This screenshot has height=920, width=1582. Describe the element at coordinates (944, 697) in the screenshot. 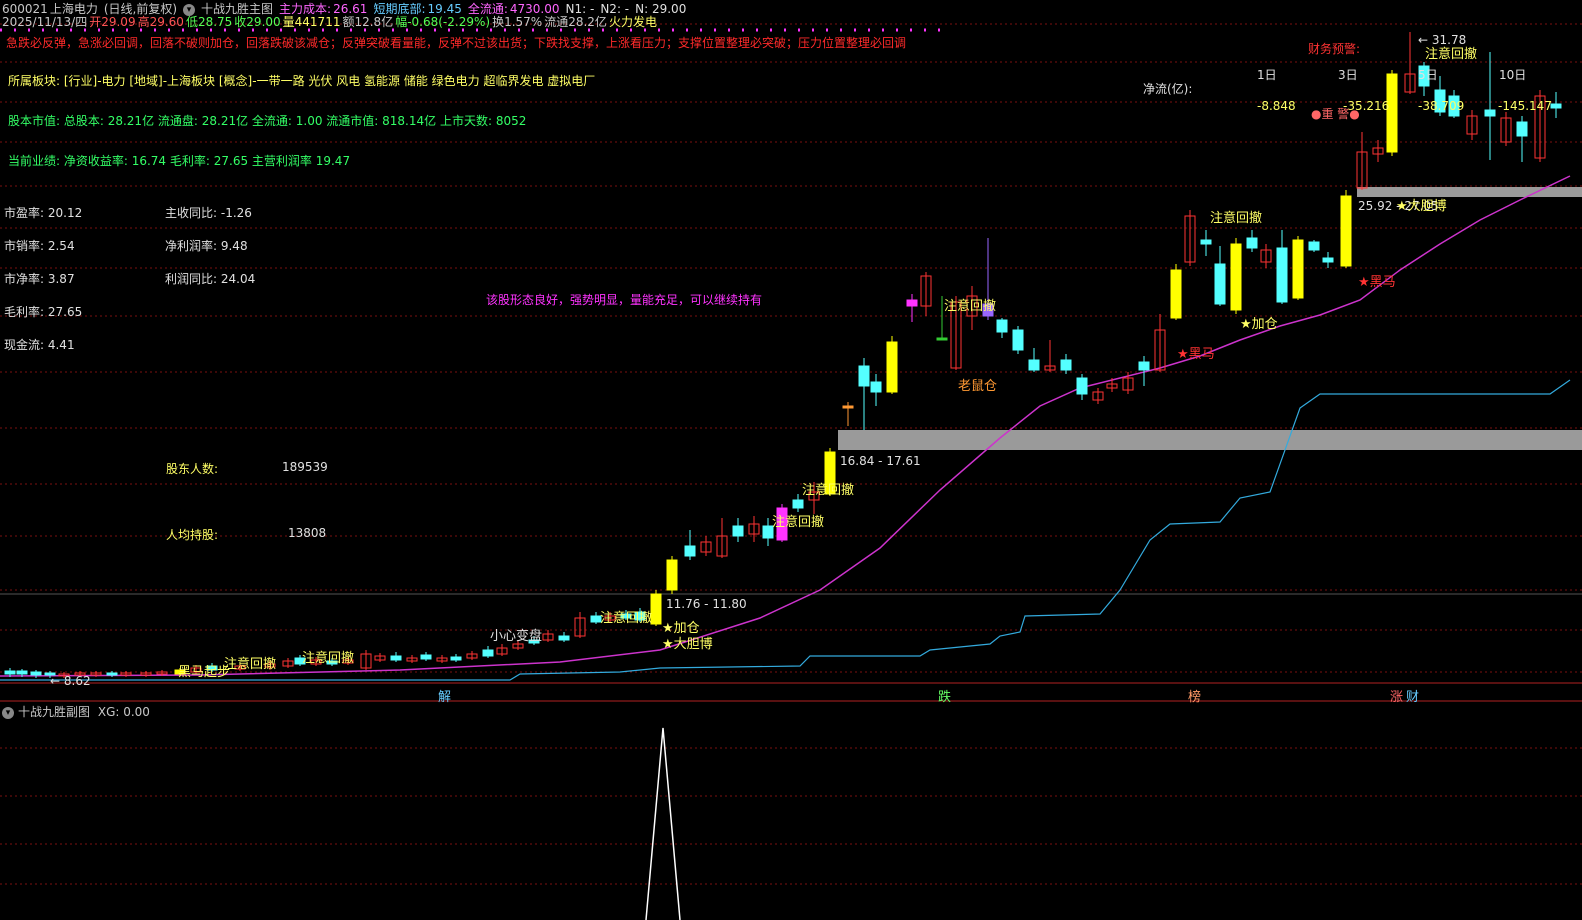

I see `axis-event-marker: 跌` at that location.